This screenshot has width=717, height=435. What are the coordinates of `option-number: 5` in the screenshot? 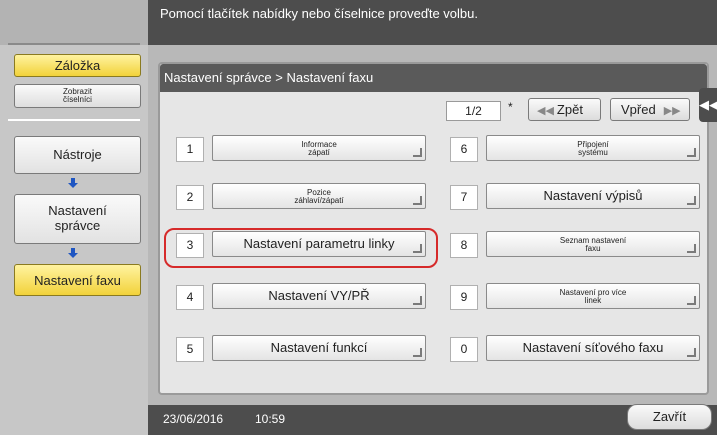 It's located at (190, 349).